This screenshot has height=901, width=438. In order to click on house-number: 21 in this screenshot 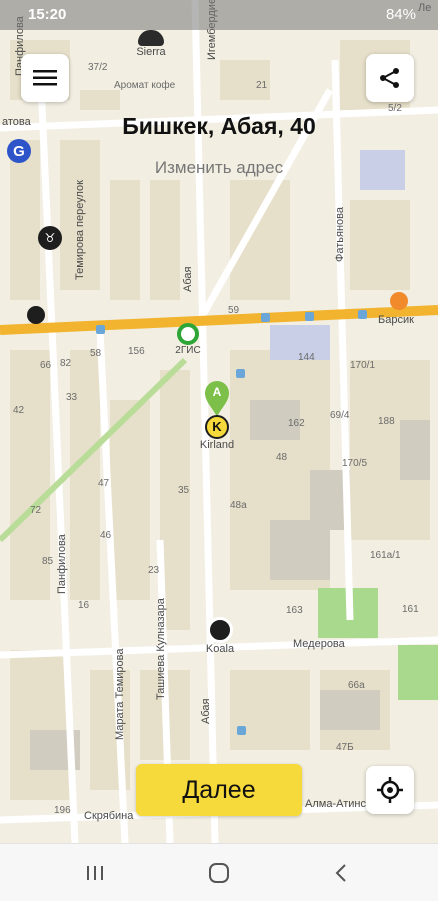, I will do `click(262, 85)`.